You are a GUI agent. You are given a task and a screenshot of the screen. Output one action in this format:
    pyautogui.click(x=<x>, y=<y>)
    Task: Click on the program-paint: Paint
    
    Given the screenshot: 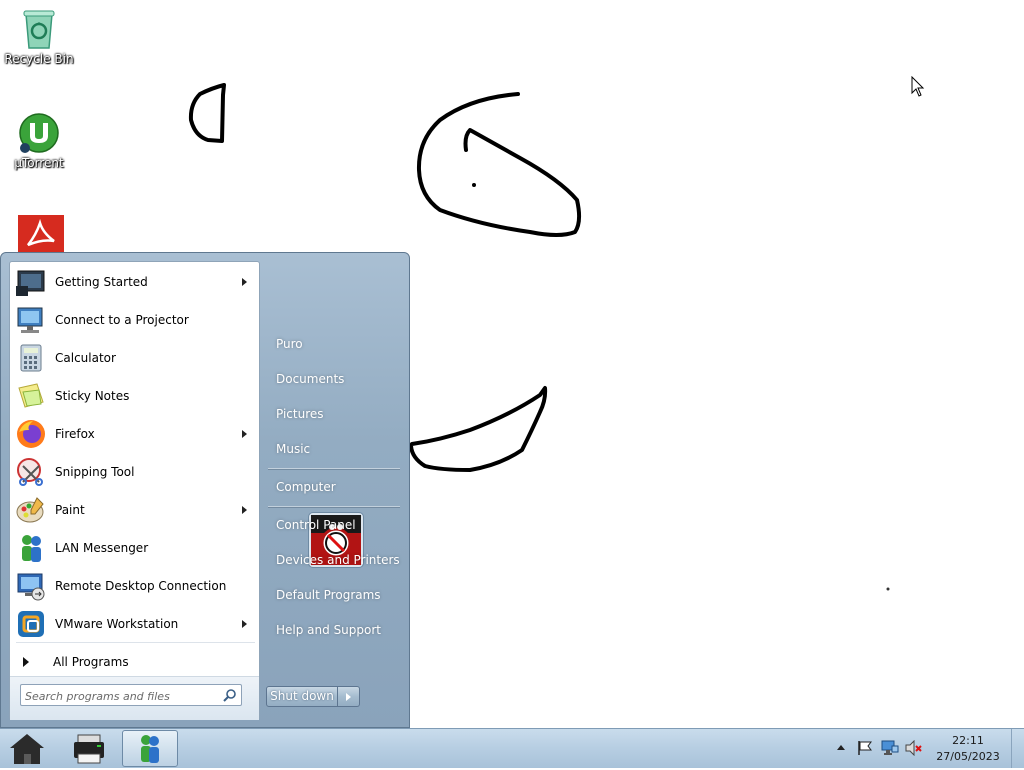 What is the action you would take?
    pyautogui.click(x=134, y=510)
    